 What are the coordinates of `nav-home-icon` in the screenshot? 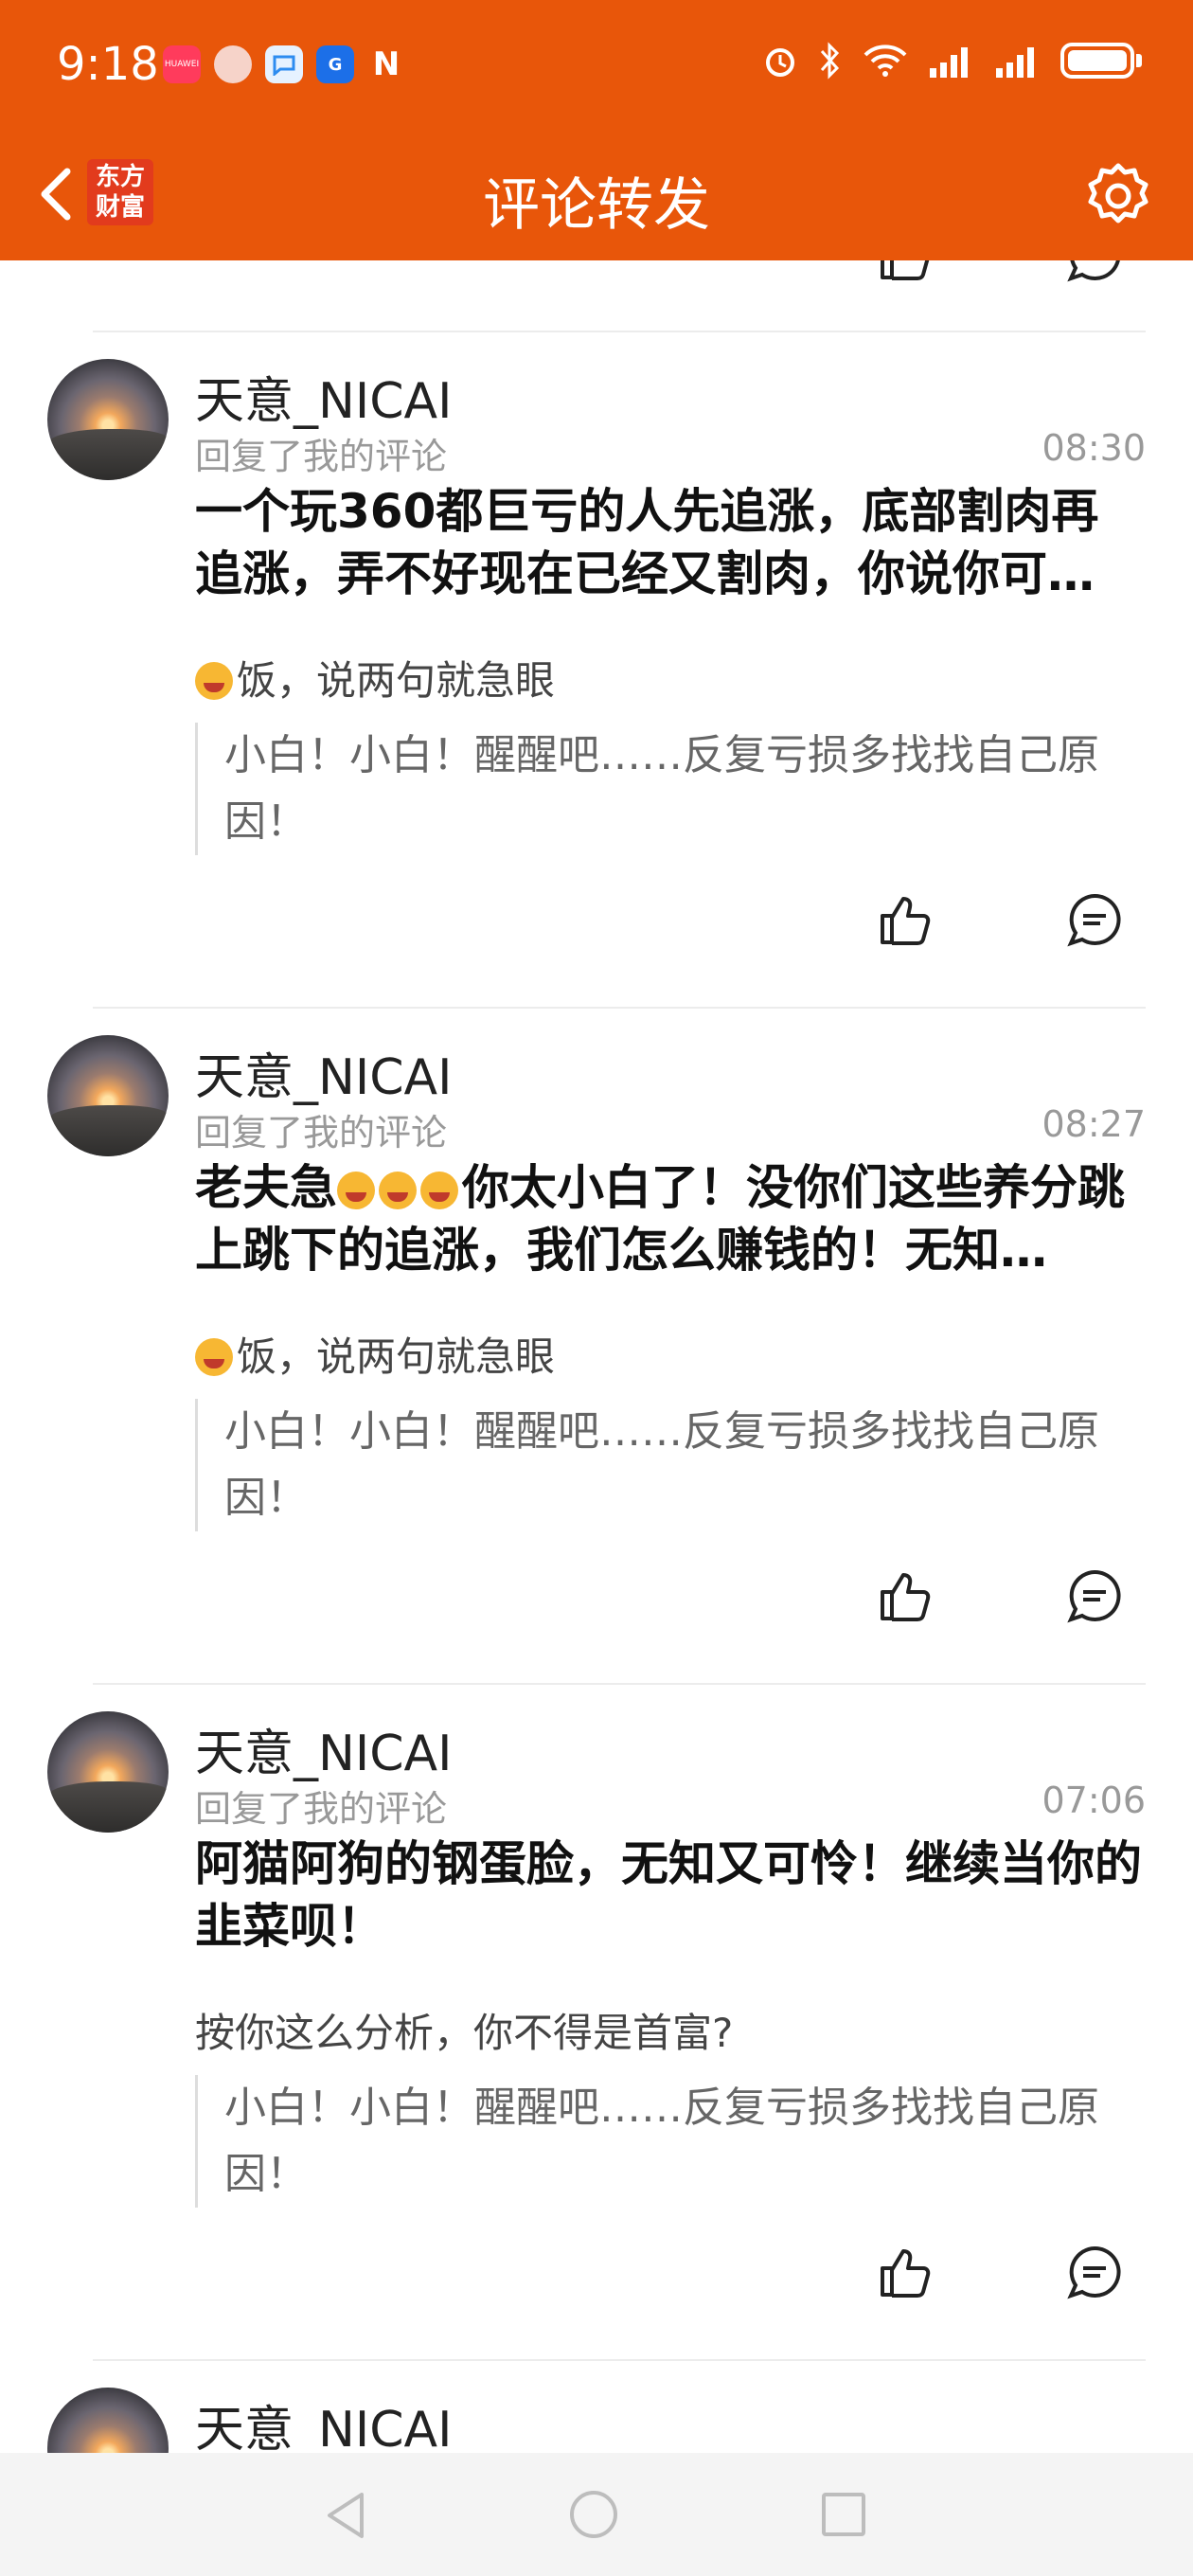 It's located at (593, 2514).